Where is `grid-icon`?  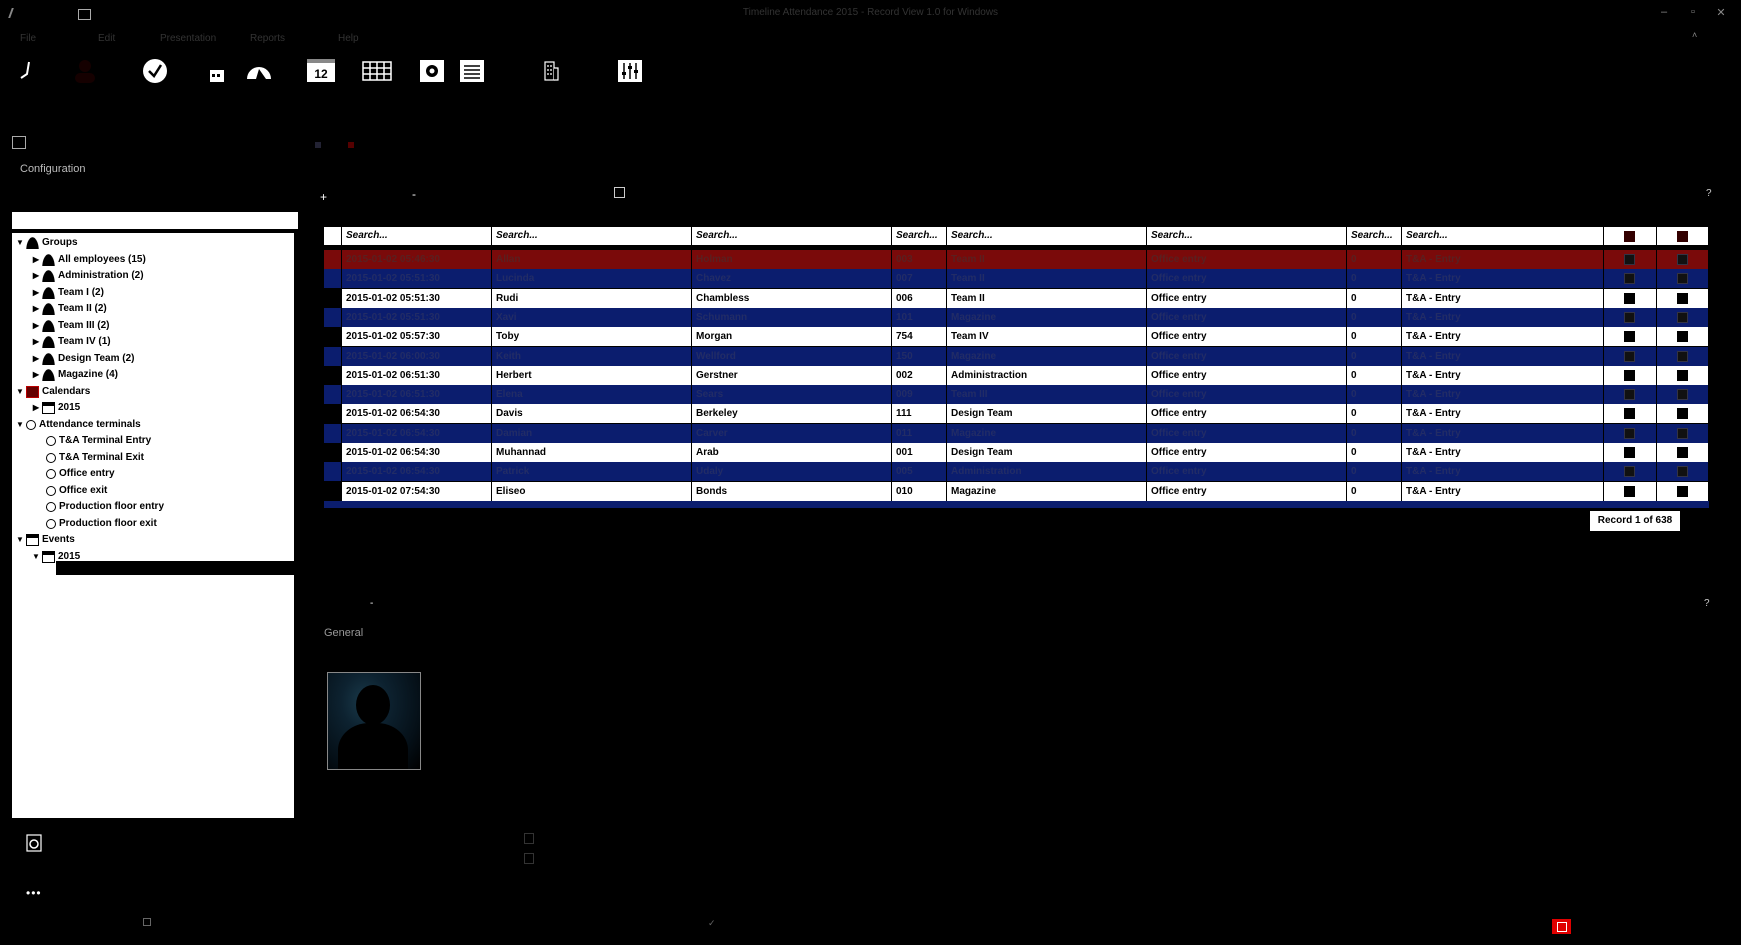 grid-icon is located at coordinates (377, 71).